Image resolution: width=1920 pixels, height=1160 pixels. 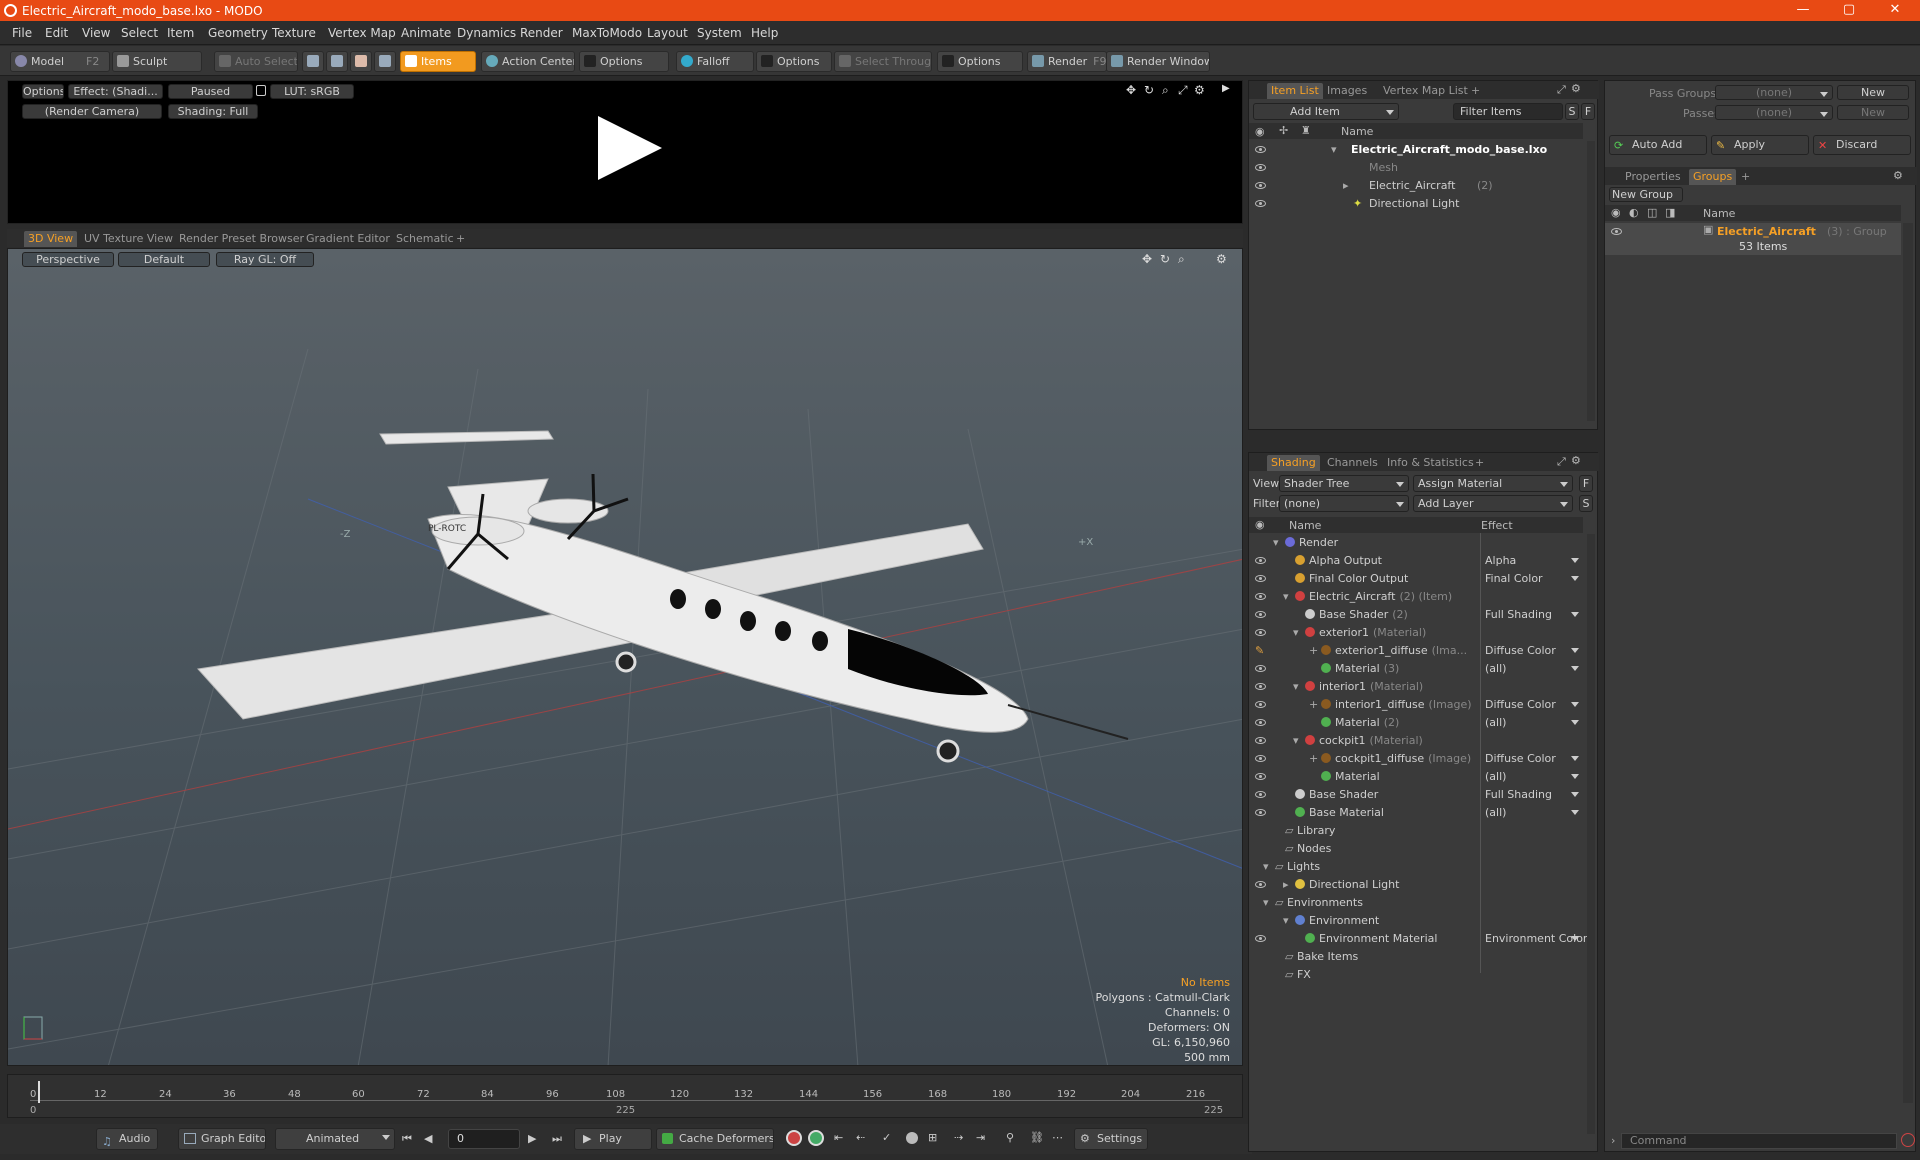 I want to click on new-group-button: New Group, so click(x=1646, y=194).